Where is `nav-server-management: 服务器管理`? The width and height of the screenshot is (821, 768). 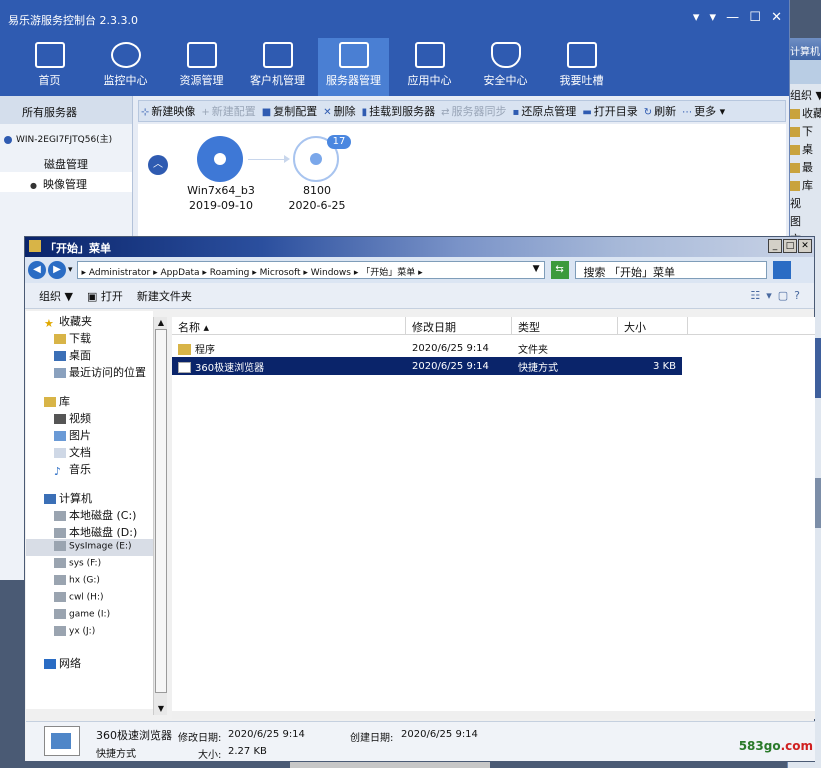
nav-server-management: 服务器管理 is located at coordinates (353, 67).